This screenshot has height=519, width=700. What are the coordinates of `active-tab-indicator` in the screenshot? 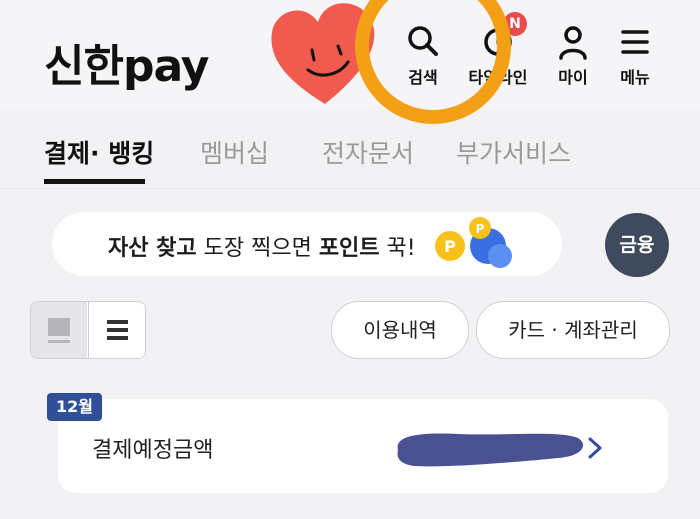 It's located at (94, 181).